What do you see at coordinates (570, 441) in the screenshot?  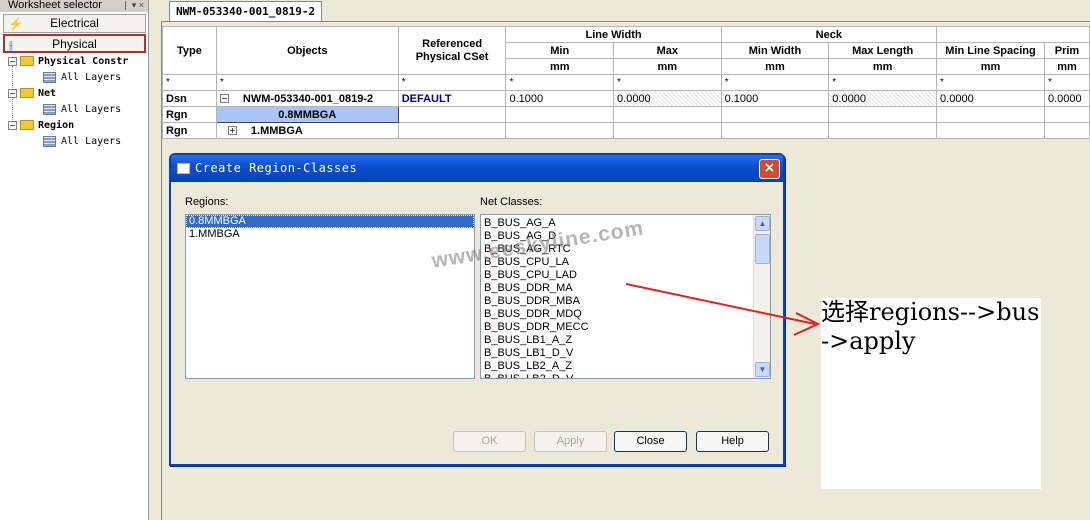 I see `apply-button: Apply` at bounding box center [570, 441].